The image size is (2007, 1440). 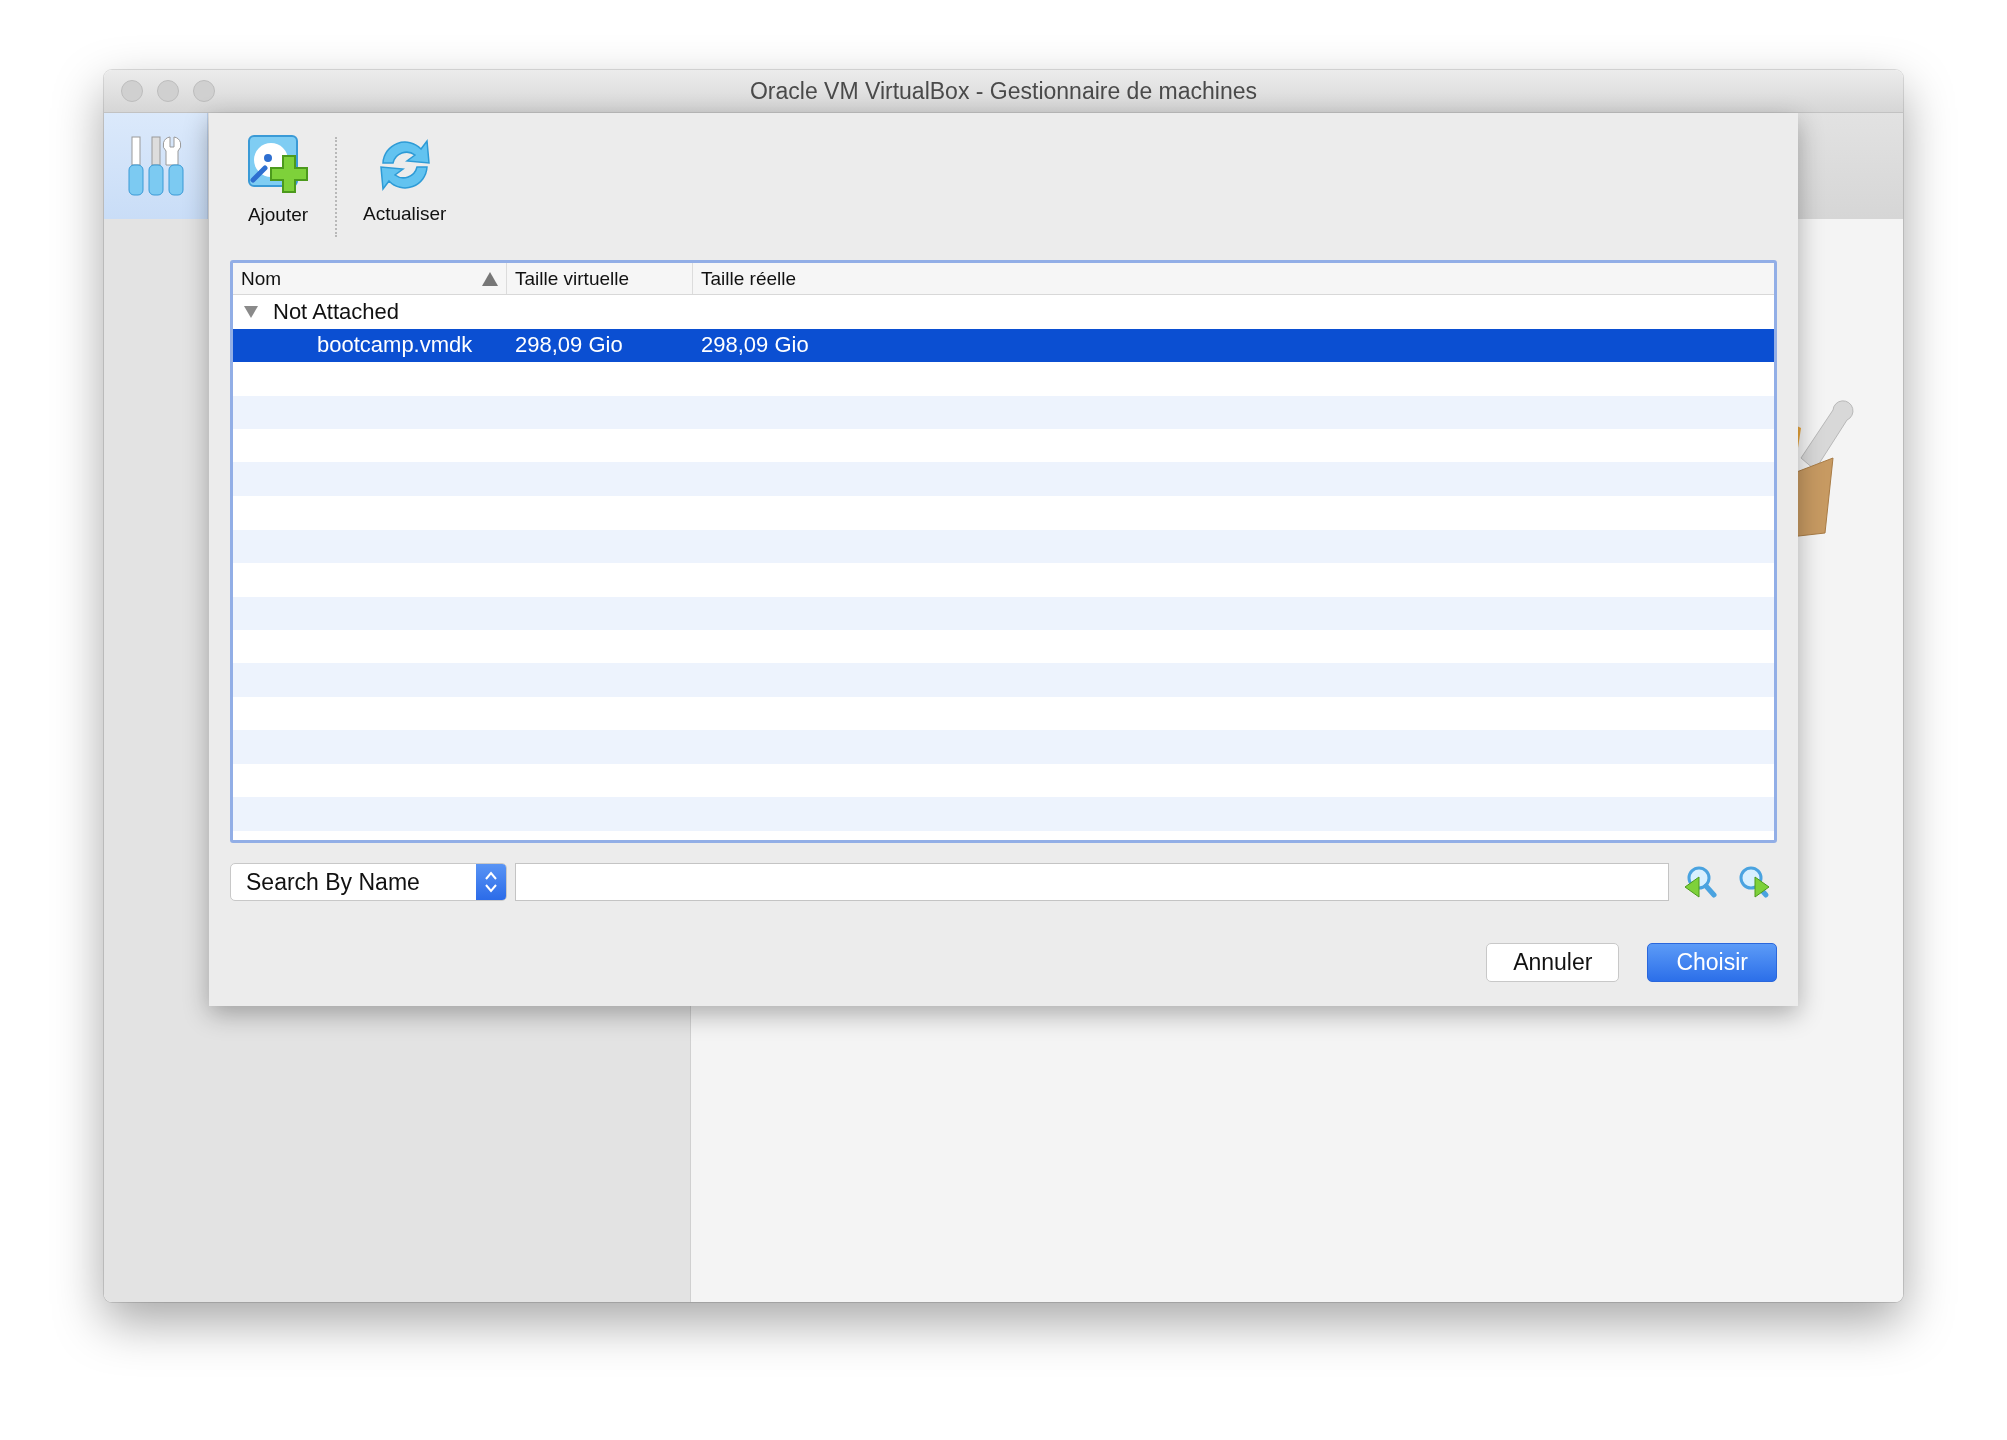 What do you see at coordinates (569, 345) in the screenshot?
I see `virtual-size: 298,09 Gio` at bounding box center [569, 345].